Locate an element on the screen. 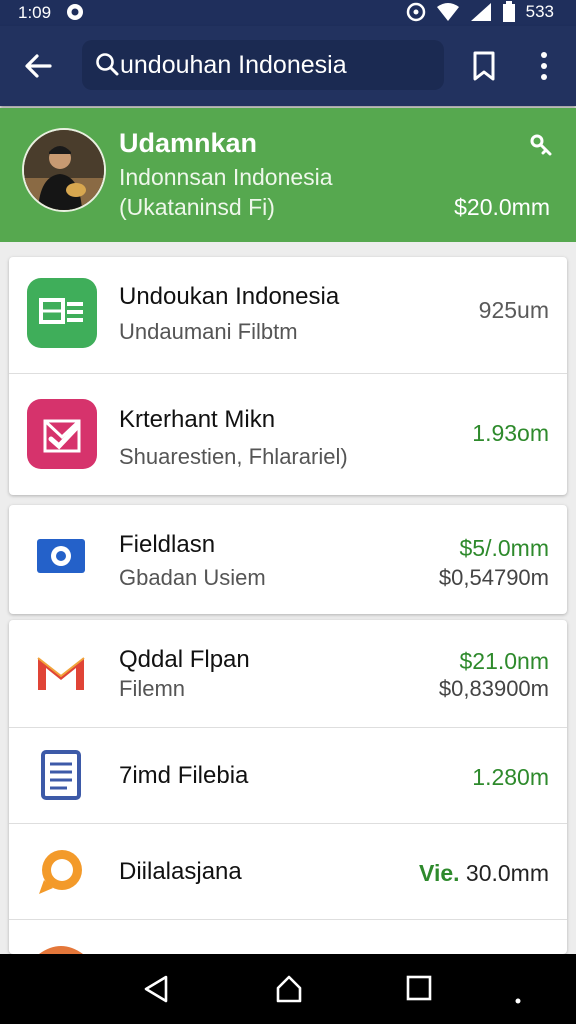 Image resolution: width=576 pixels, height=1024 pixels. list-item-secondary-value: $0,54790m is located at coordinates (493, 577).